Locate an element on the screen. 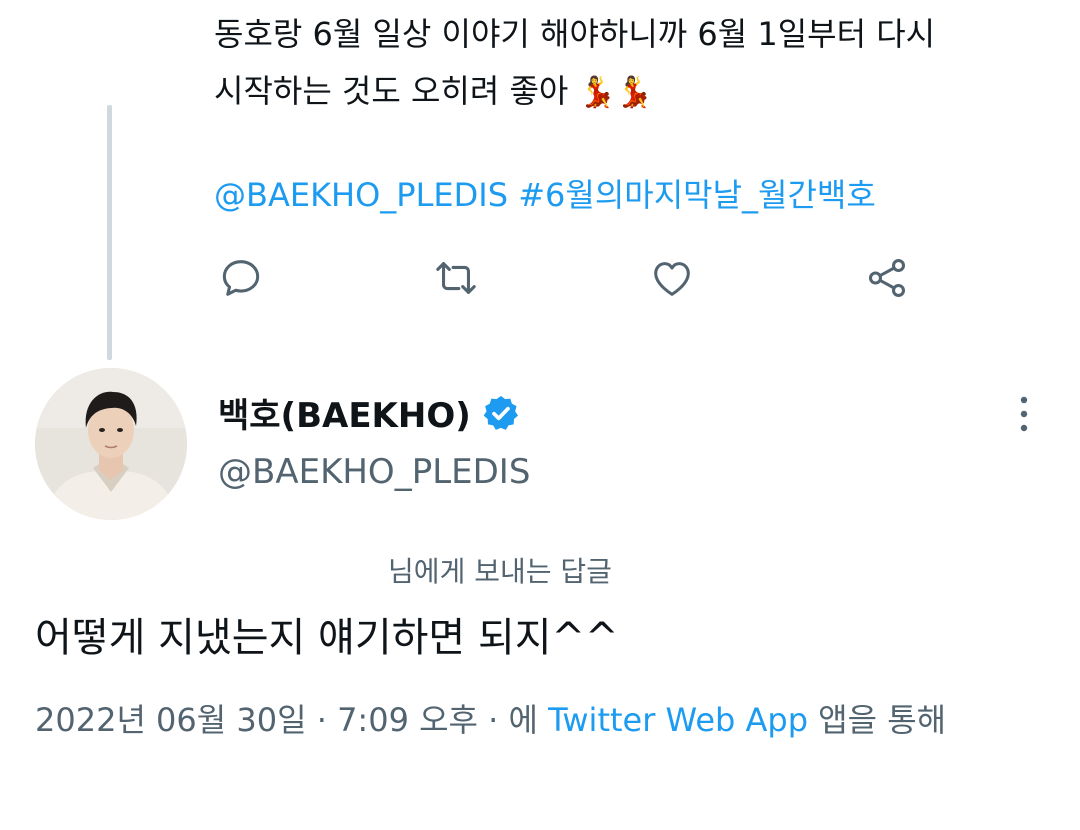 The height and width of the screenshot is (830, 1080). retweet-icon is located at coordinates (456, 278).